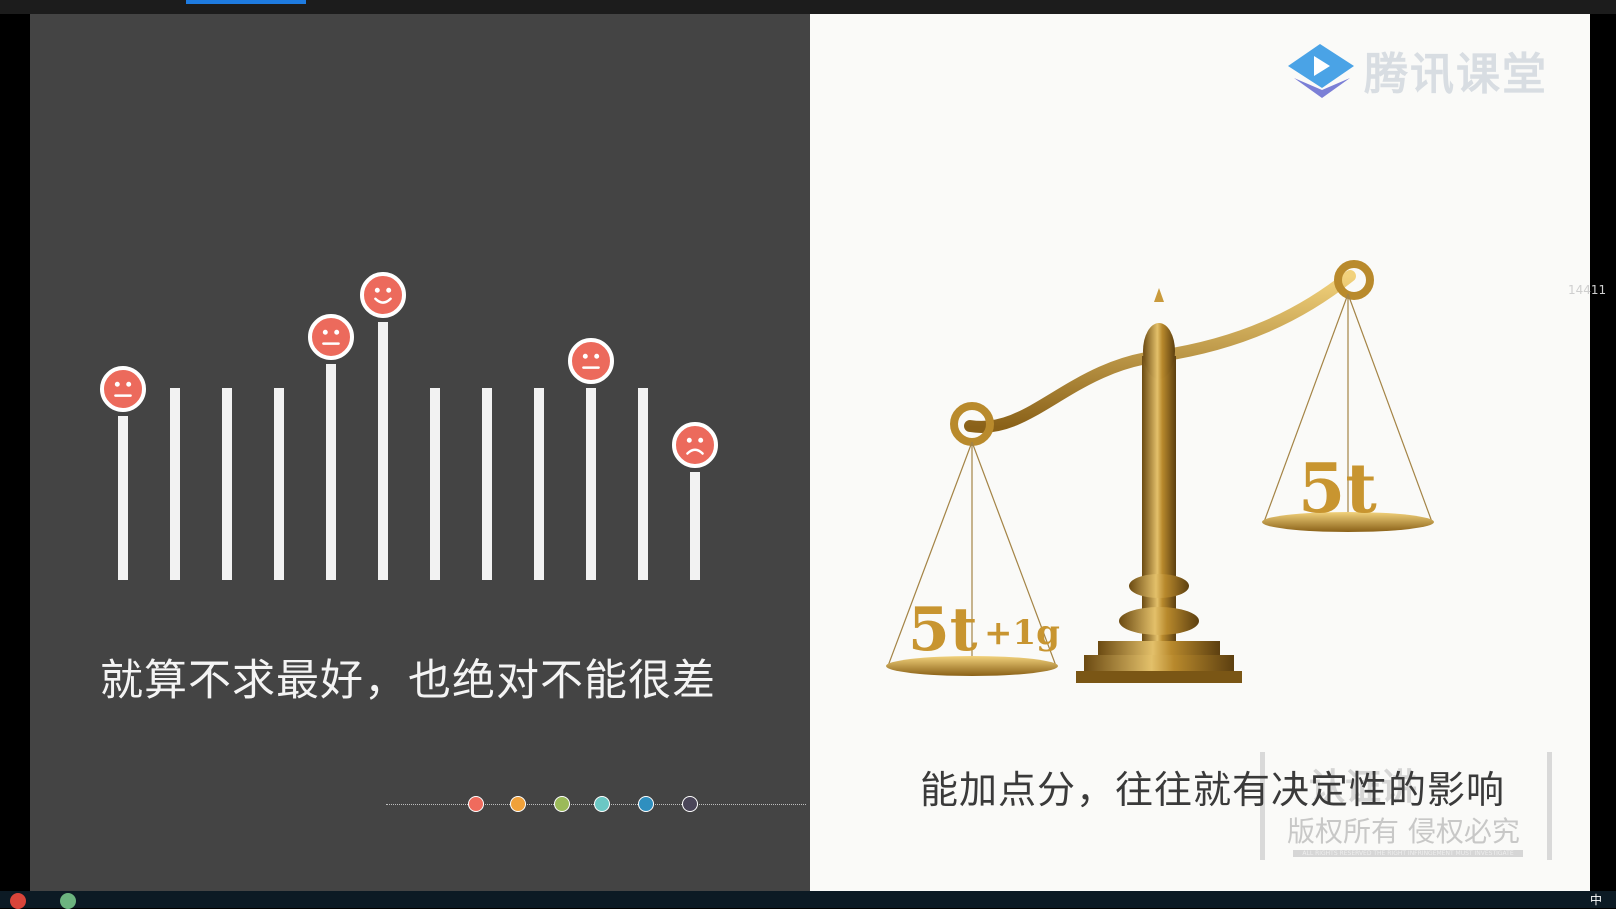 This screenshot has width=1616, height=909. What do you see at coordinates (1587, 290) in the screenshot?
I see `side-number: 14411` at bounding box center [1587, 290].